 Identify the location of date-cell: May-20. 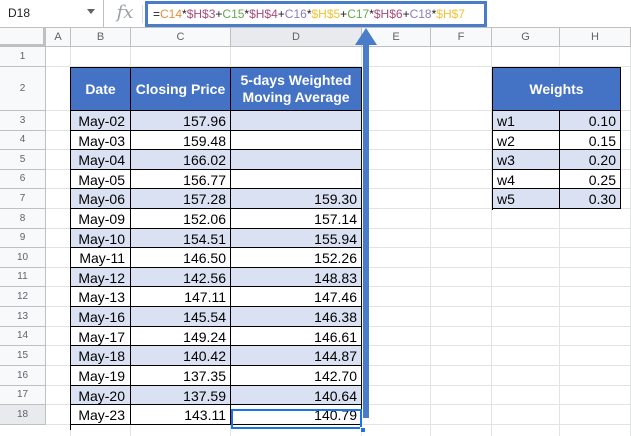
(101, 395).